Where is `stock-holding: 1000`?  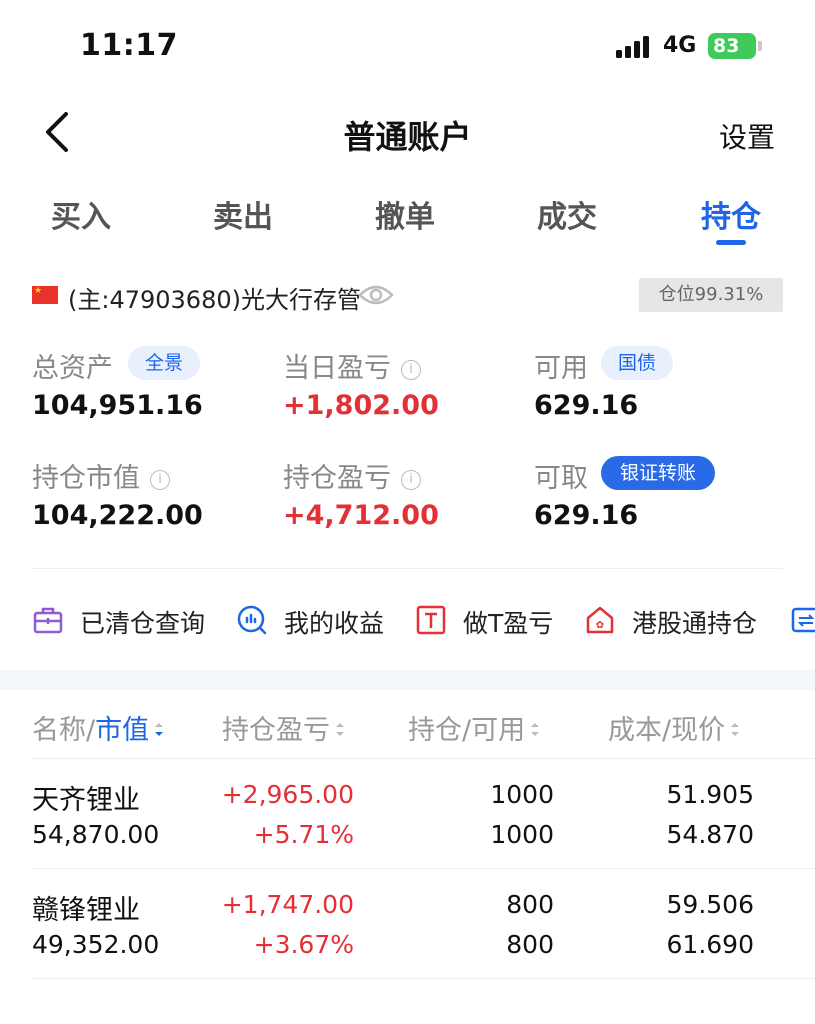
stock-holding: 1000 is located at coordinates (522, 794).